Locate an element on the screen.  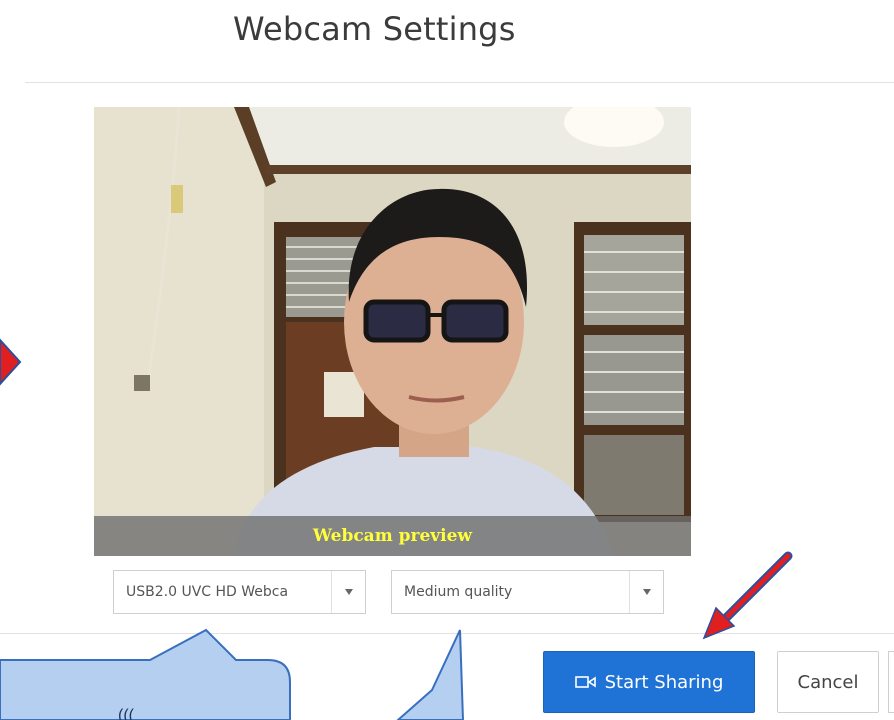
red-arrow-icon is located at coordinates (747, 595).